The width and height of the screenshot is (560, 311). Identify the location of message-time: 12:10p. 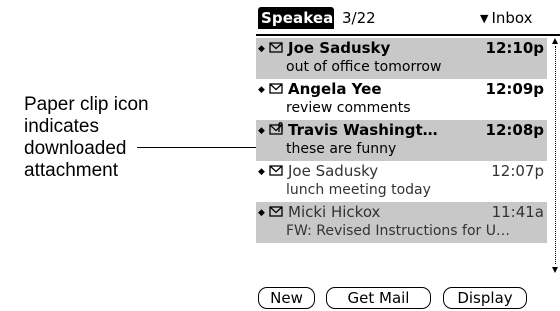
(514, 48).